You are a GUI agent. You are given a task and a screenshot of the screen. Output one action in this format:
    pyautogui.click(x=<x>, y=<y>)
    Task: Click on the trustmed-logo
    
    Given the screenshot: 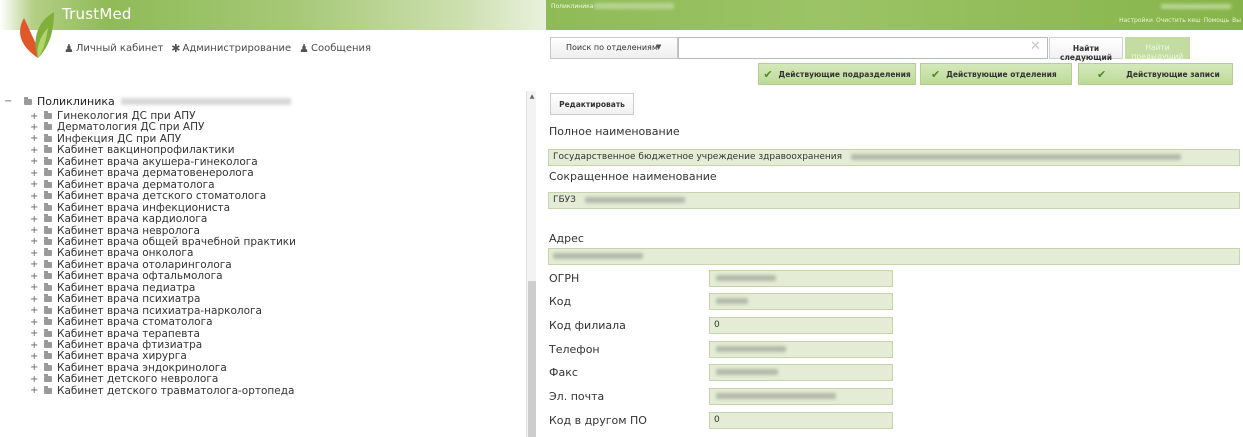 What is the action you would take?
    pyautogui.click(x=37, y=35)
    